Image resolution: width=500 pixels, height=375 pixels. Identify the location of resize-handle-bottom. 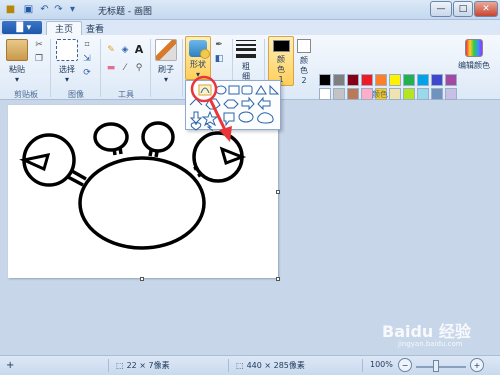
(142, 279).